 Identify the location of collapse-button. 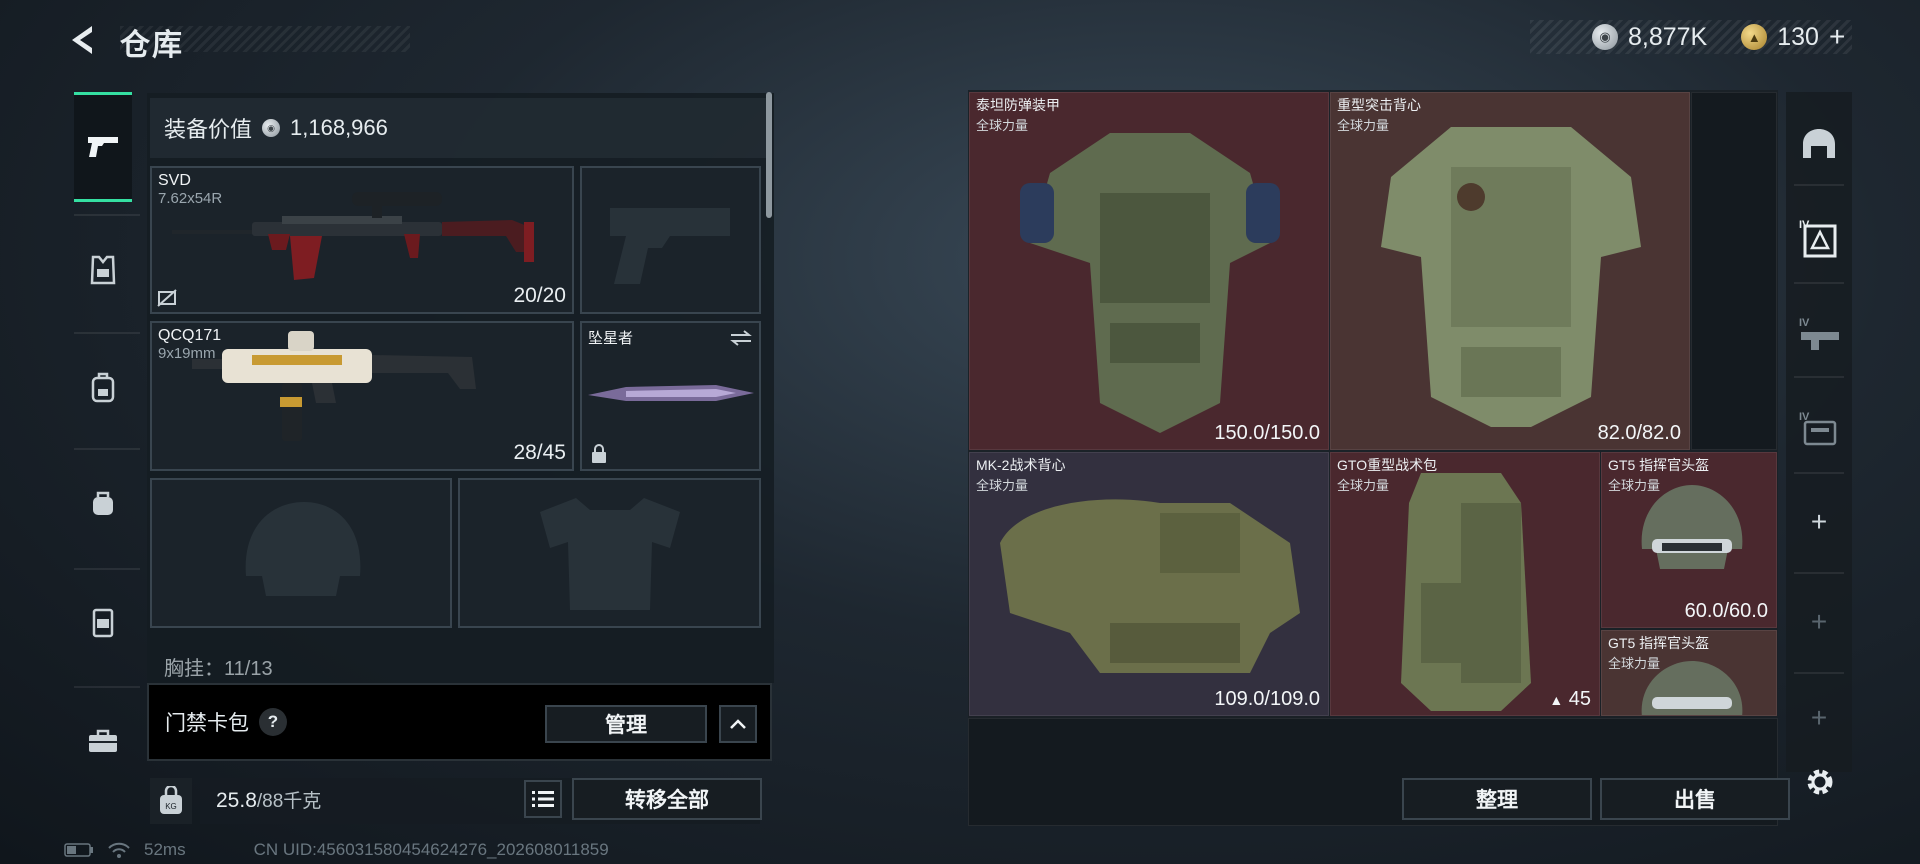
(738, 724).